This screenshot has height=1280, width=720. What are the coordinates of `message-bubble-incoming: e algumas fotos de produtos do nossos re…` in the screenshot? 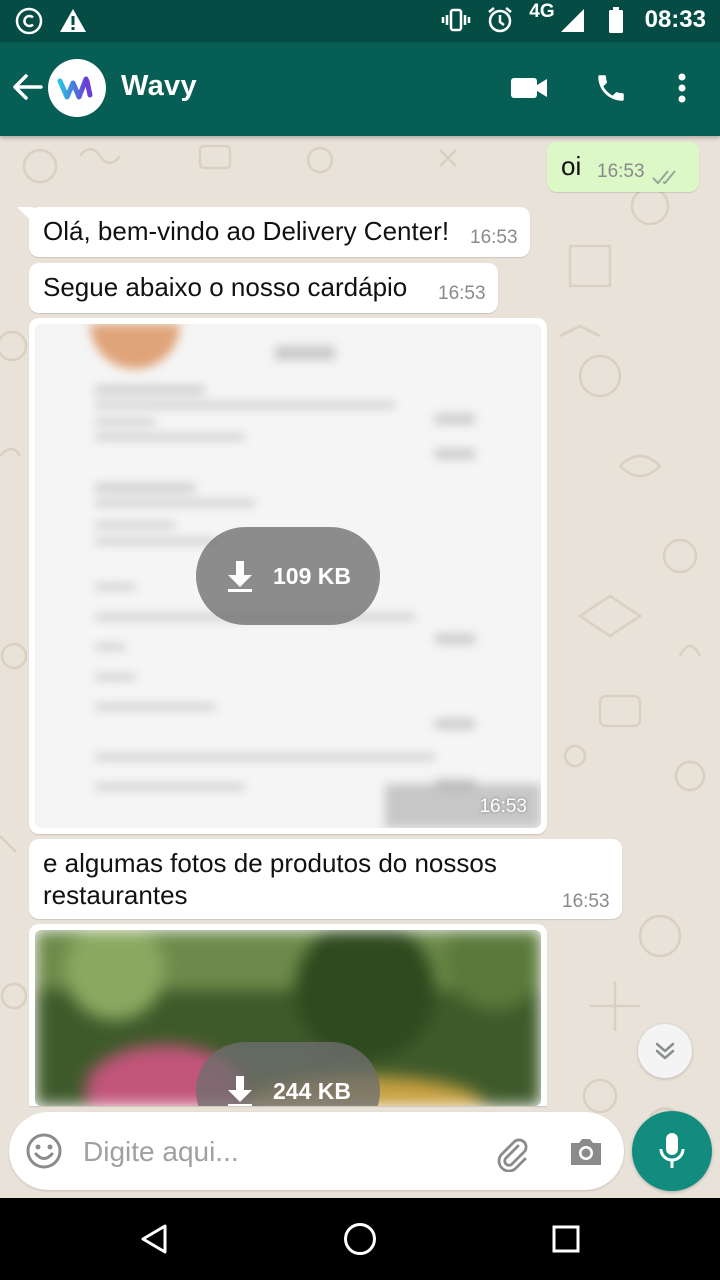 It's located at (325, 879).